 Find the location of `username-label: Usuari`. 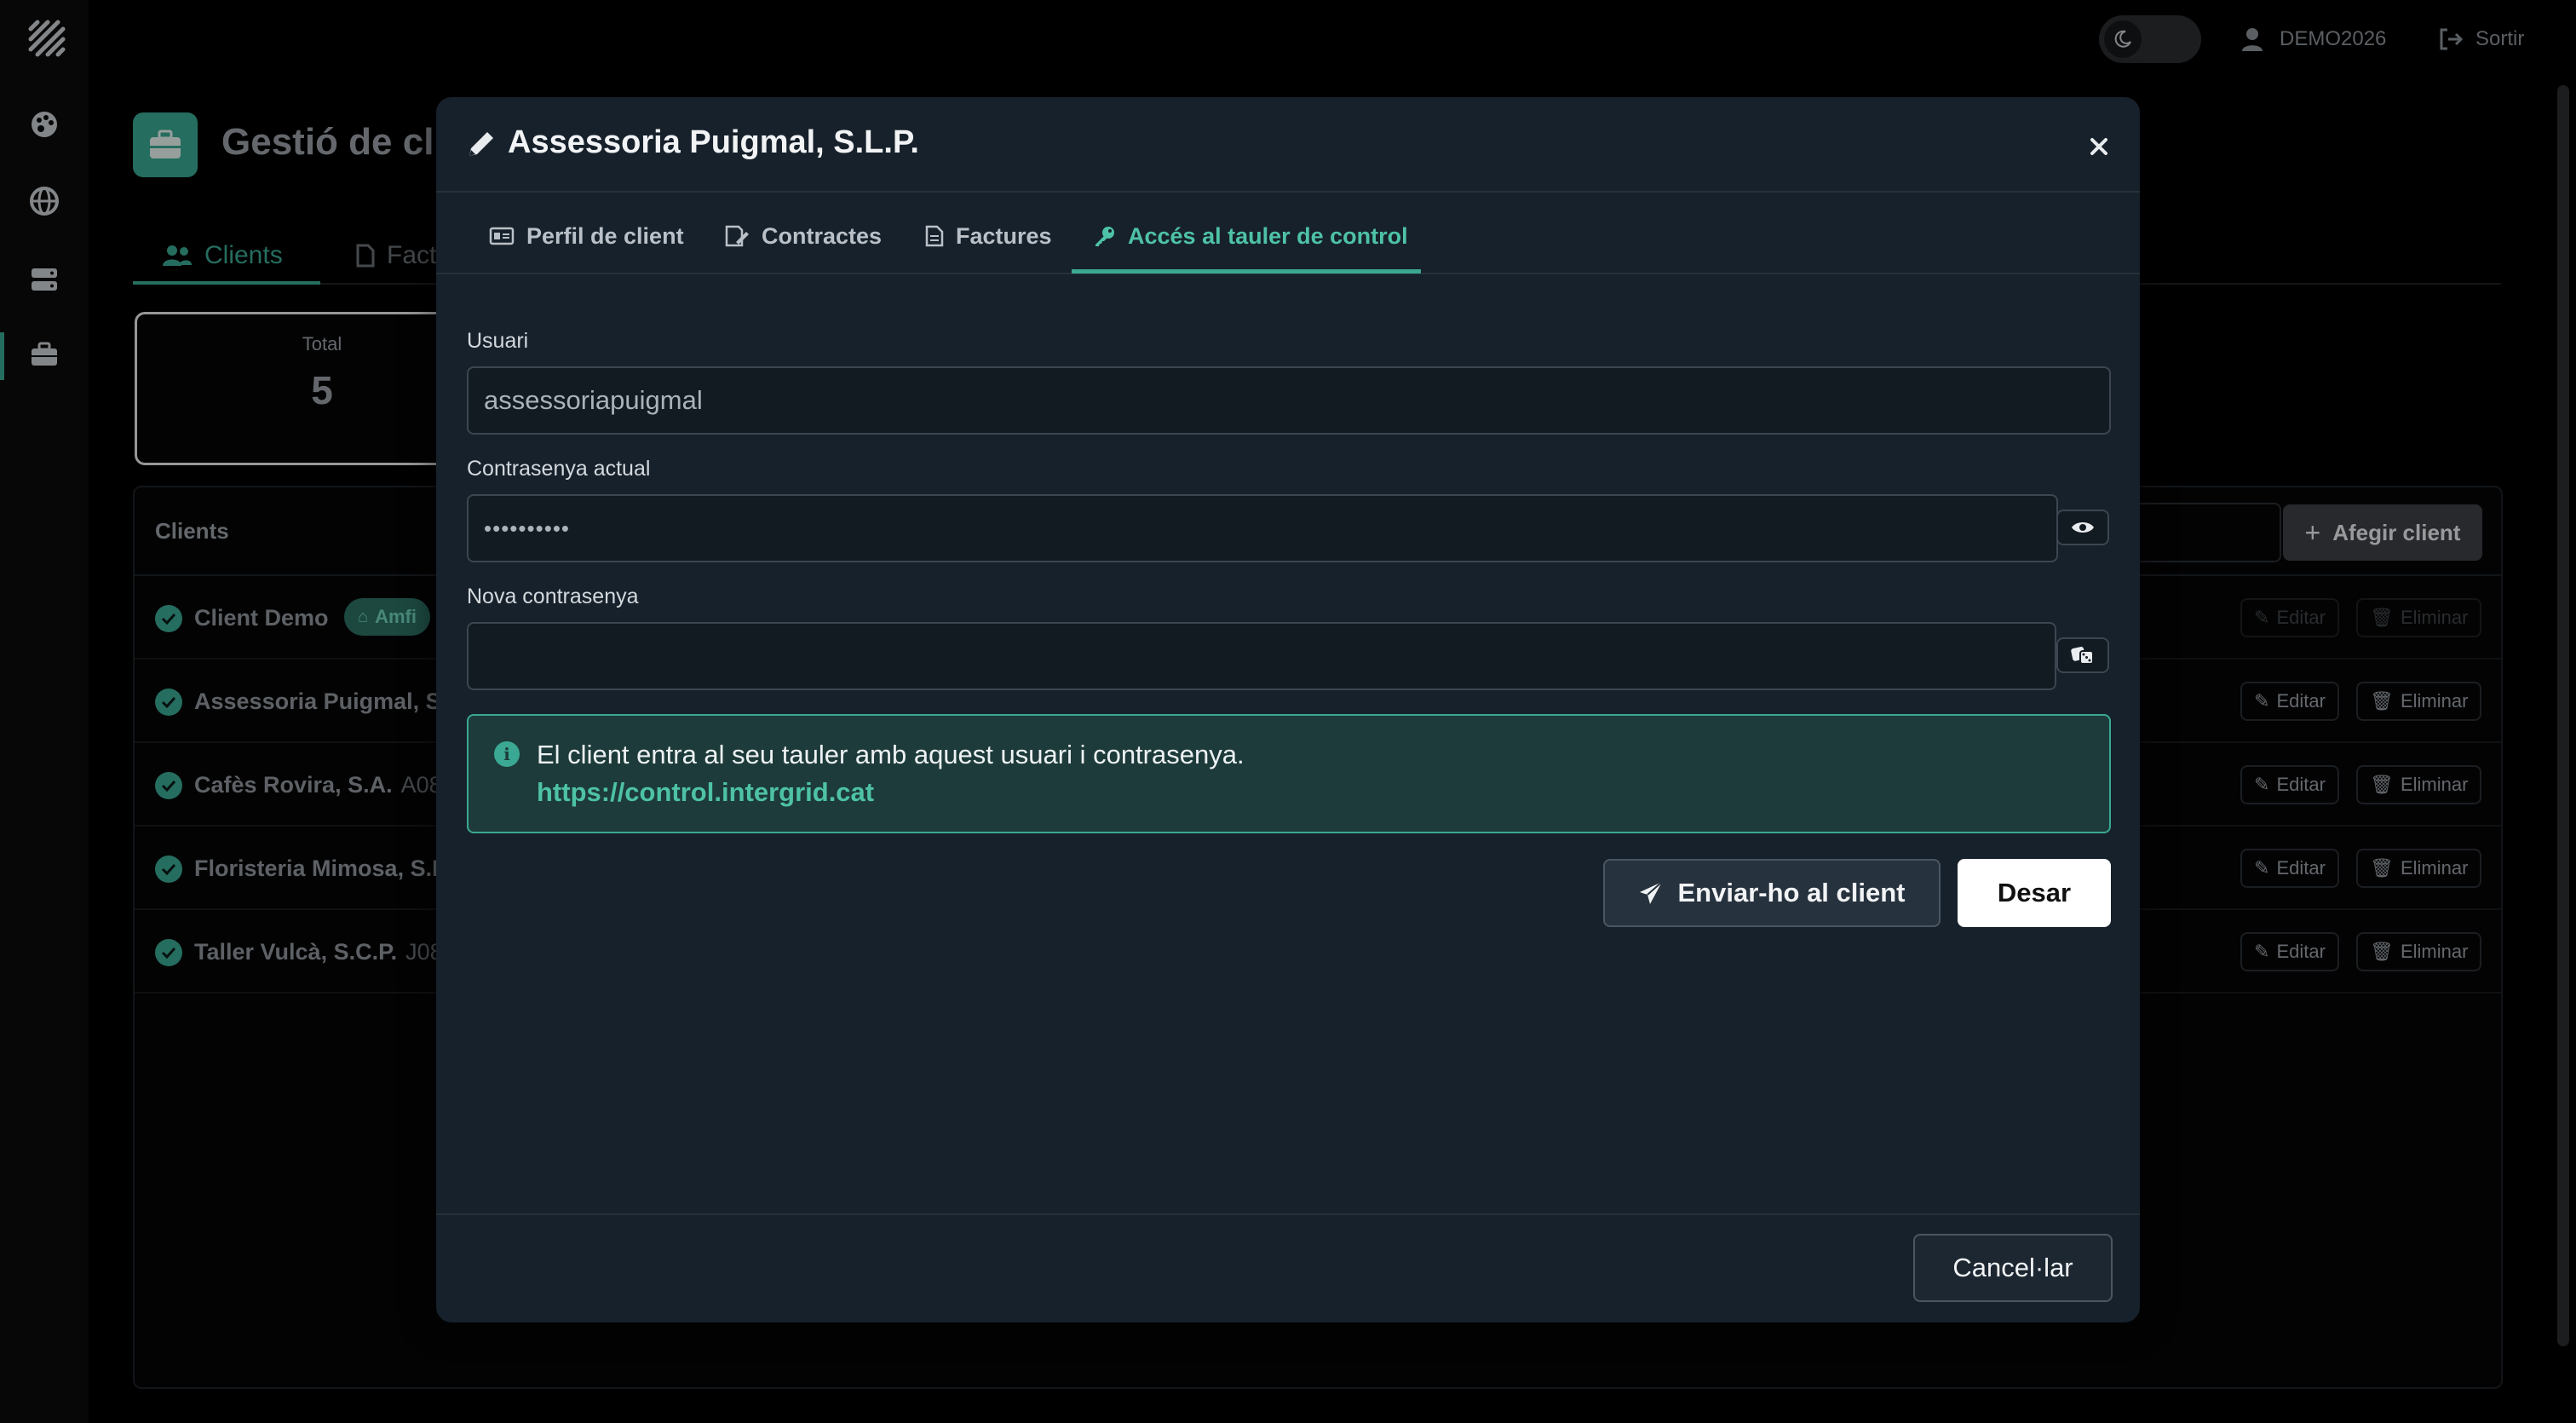

username-label: Usuari is located at coordinates (498, 341).